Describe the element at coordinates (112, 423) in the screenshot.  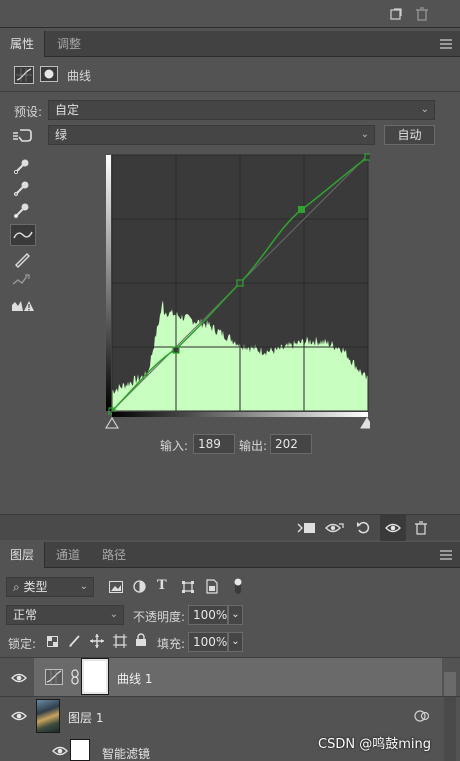
I see `black-point-slider` at that location.